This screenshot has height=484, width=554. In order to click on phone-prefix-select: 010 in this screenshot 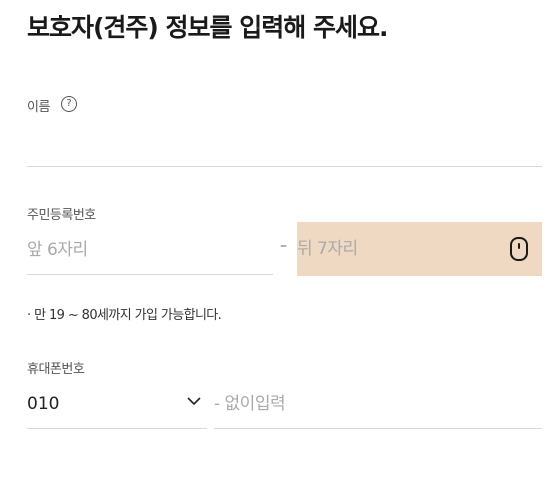, I will do `click(117, 404)`.